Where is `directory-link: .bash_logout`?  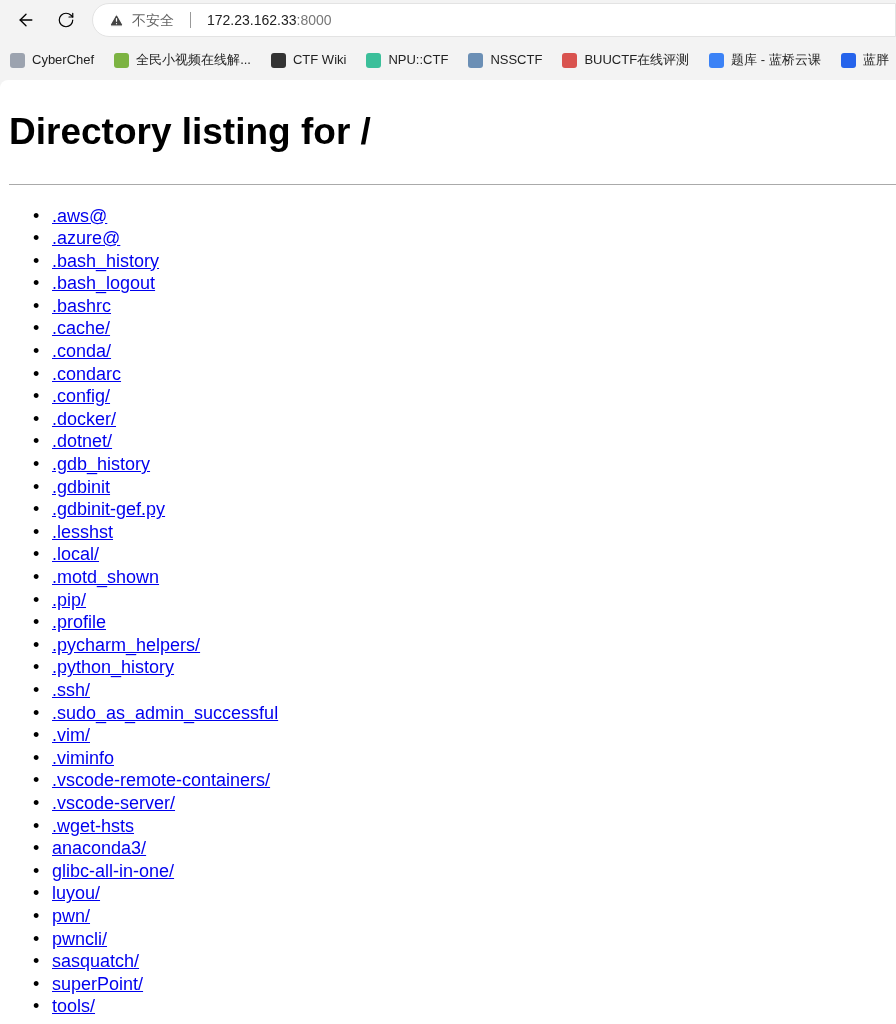
directory-link: .bash_logout is located at coordinates (104, 283).